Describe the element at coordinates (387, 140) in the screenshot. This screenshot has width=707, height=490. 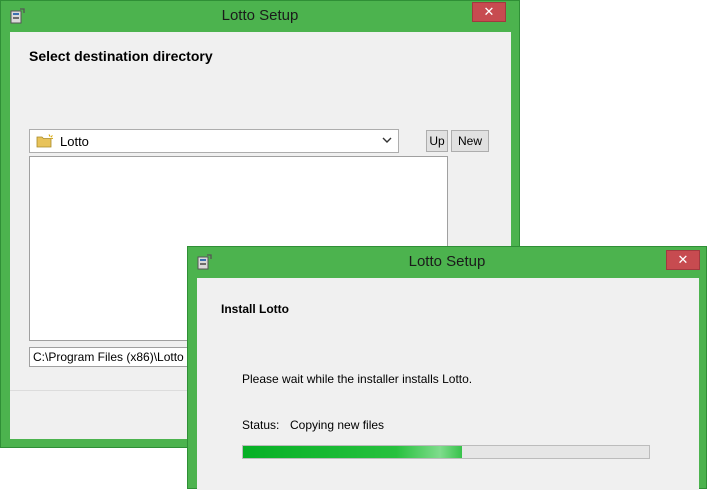
I see `chevron-down-icon` at that location.